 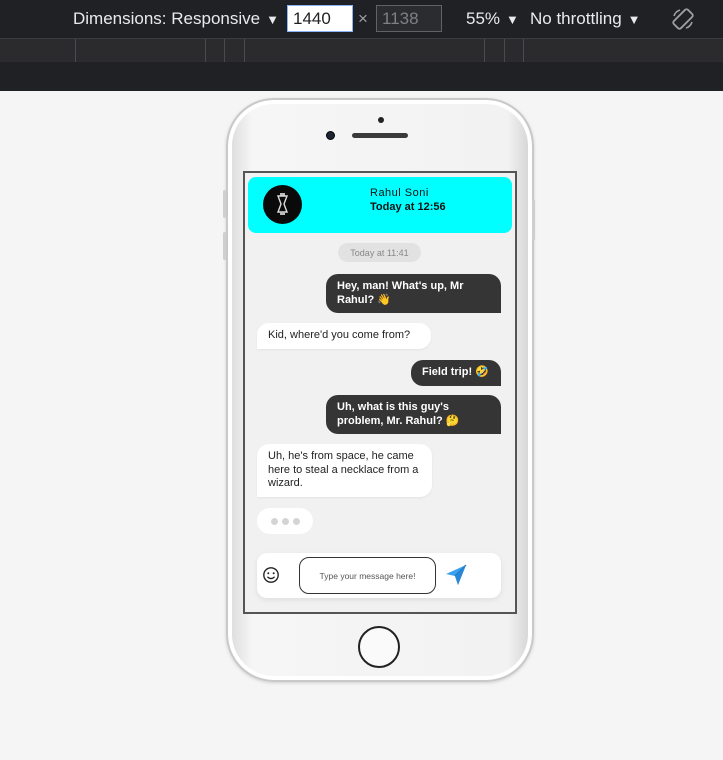 What do you see at coordinates (483, 18) in the screenshot?
I see `zoom-label: 55%` at bounding box center [483, 18].